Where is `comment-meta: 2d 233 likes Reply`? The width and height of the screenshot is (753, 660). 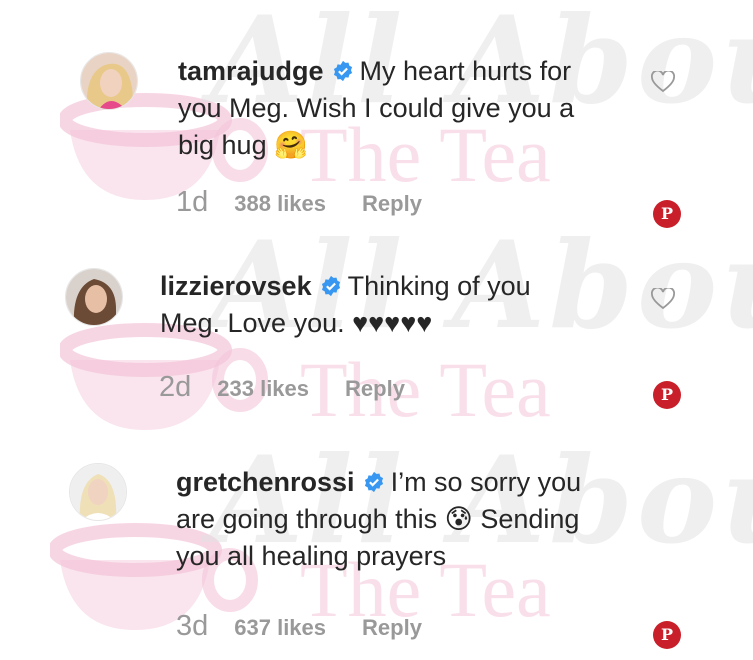 comment-meta: 2d 233 likes Reply is located at coordinates (282, 387).